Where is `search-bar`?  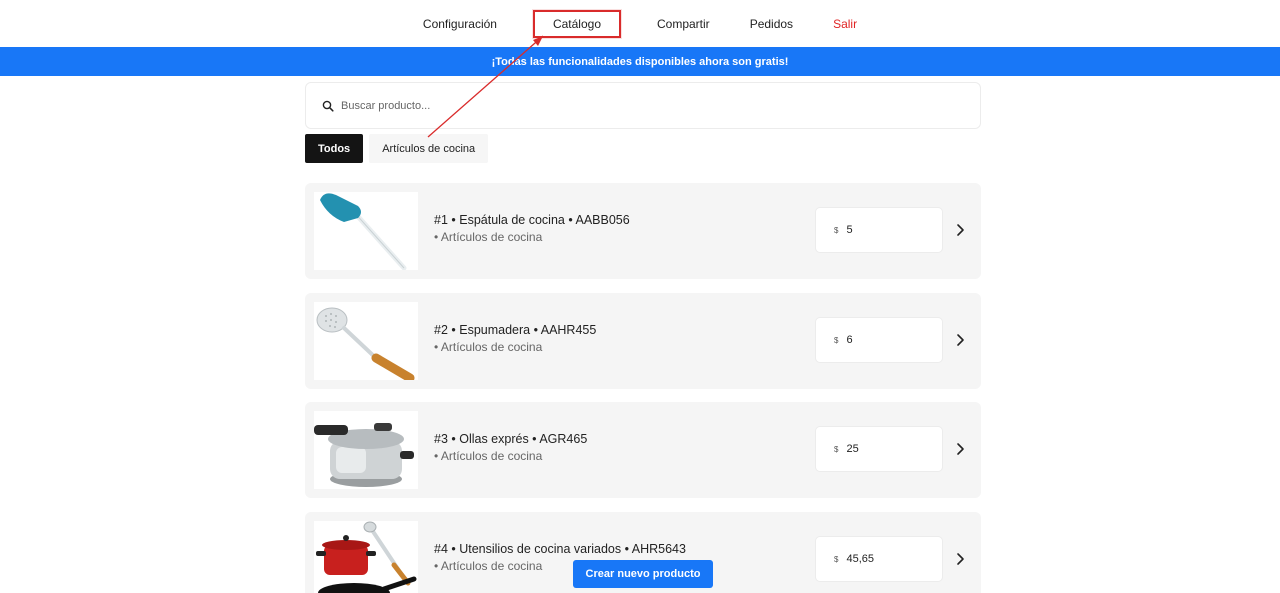
search-bar is located at coordinates (643, 105).